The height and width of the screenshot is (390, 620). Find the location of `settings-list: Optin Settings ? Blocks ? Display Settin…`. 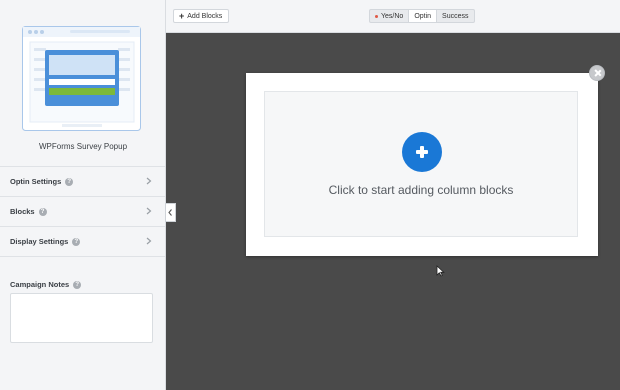

settings-list: Optin Settings ? Blocks ? Display Settin… is located at coordinates (82, 211).